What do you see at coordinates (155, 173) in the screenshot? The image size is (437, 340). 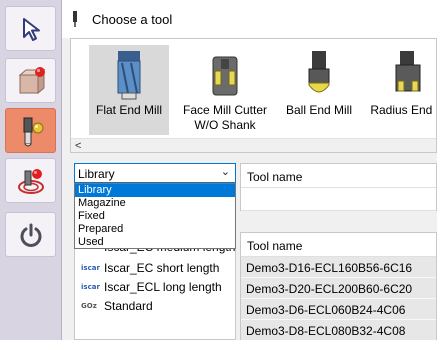 I see `library-select: Library ⌄` at bounding box center [155, 173].